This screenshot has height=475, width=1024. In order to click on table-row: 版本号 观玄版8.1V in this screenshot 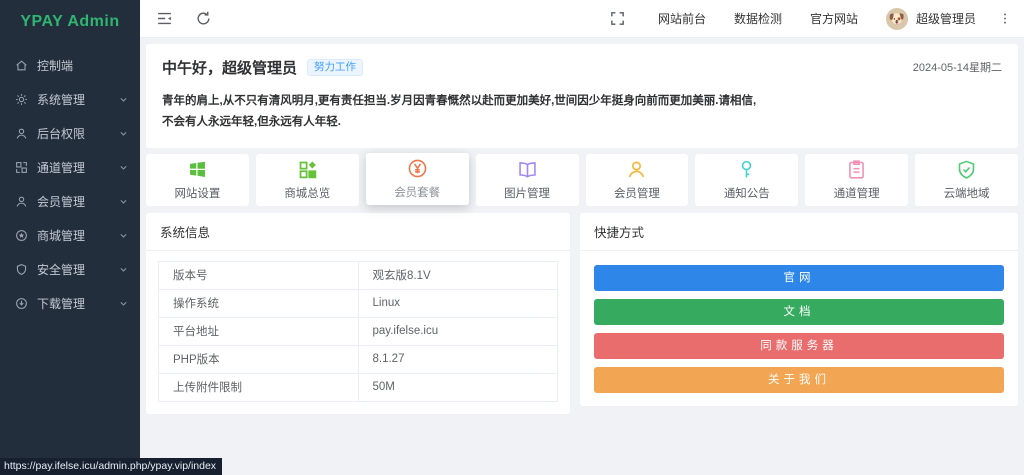, I will do `click(358, 275)`.